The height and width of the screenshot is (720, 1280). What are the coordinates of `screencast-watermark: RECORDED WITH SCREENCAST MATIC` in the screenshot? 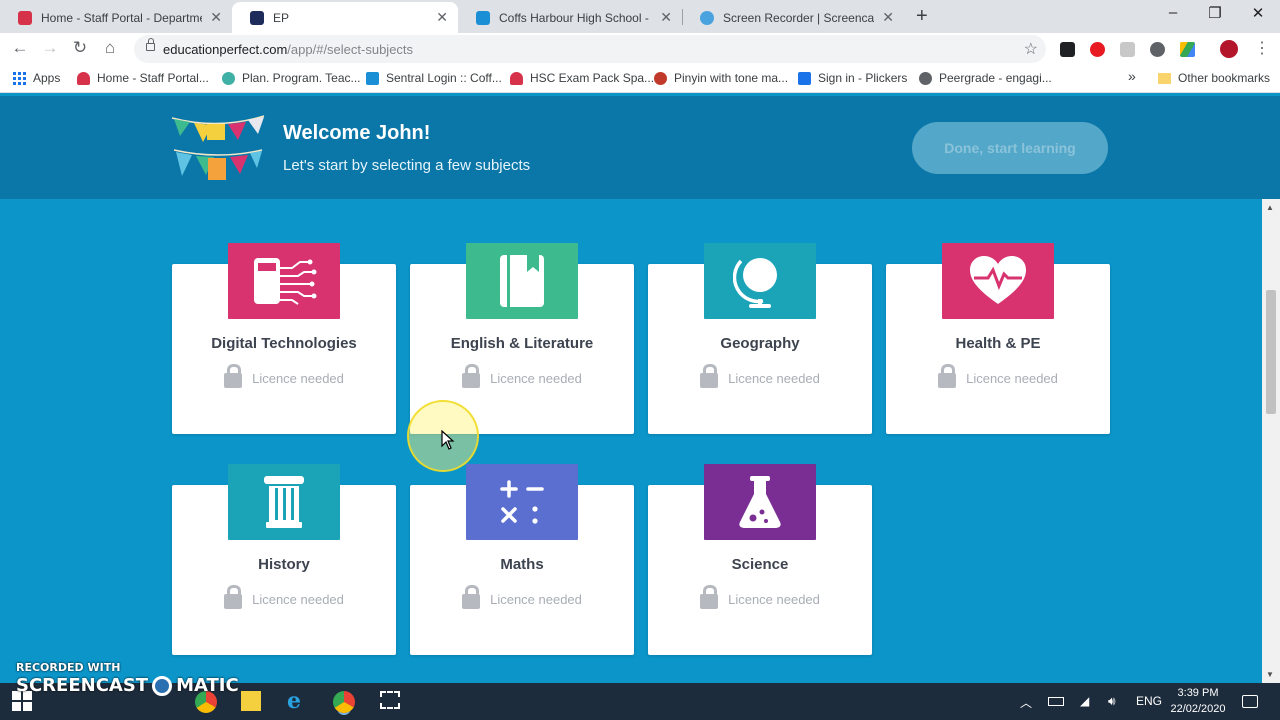 It's located at (127, 678).